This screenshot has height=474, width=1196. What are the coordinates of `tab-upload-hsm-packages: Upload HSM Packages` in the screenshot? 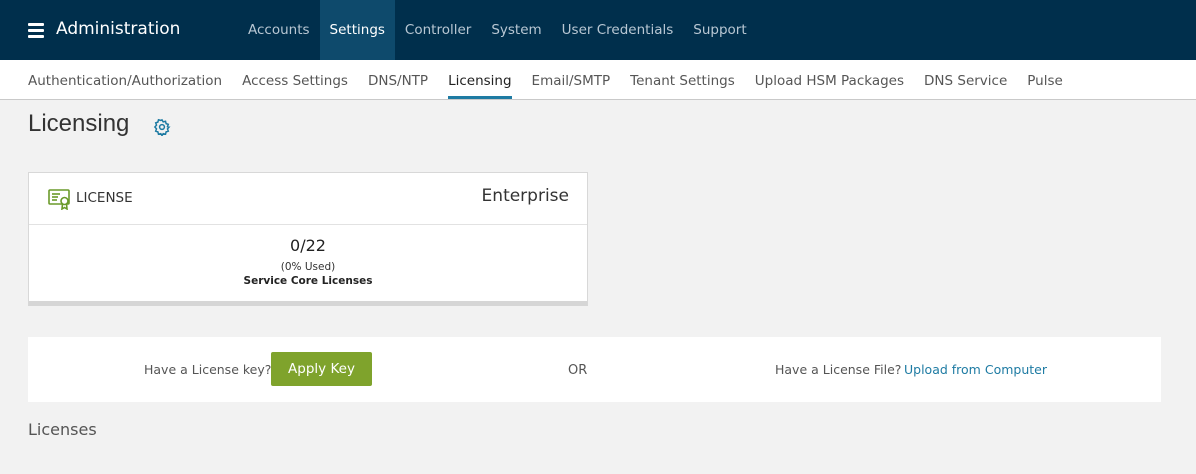 It's located at (829, 79).